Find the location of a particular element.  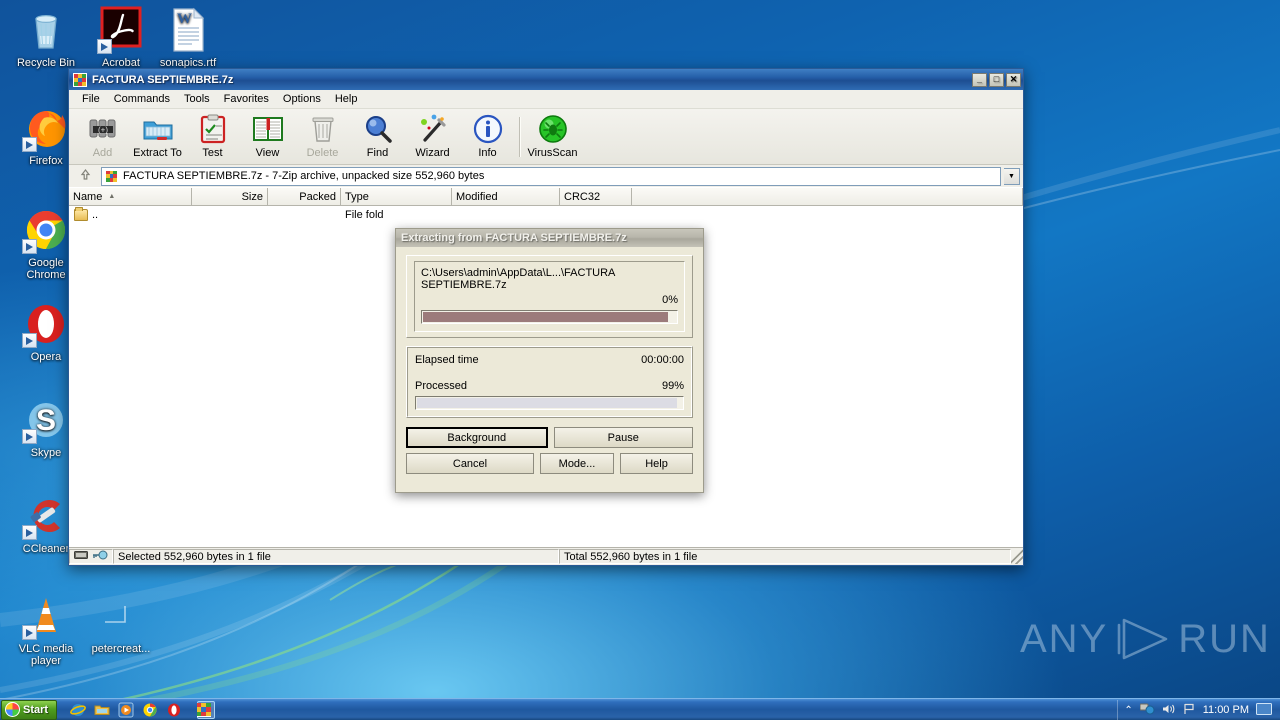

desktop-icon-recycle-bin: Recycle Bin is located at coordinates (46, 37).